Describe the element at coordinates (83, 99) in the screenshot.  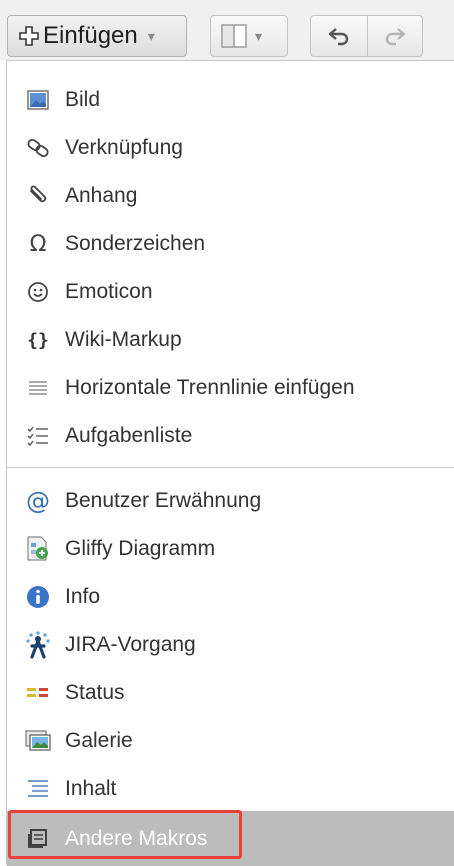
I see `menu-item-label: Bild` at that location.